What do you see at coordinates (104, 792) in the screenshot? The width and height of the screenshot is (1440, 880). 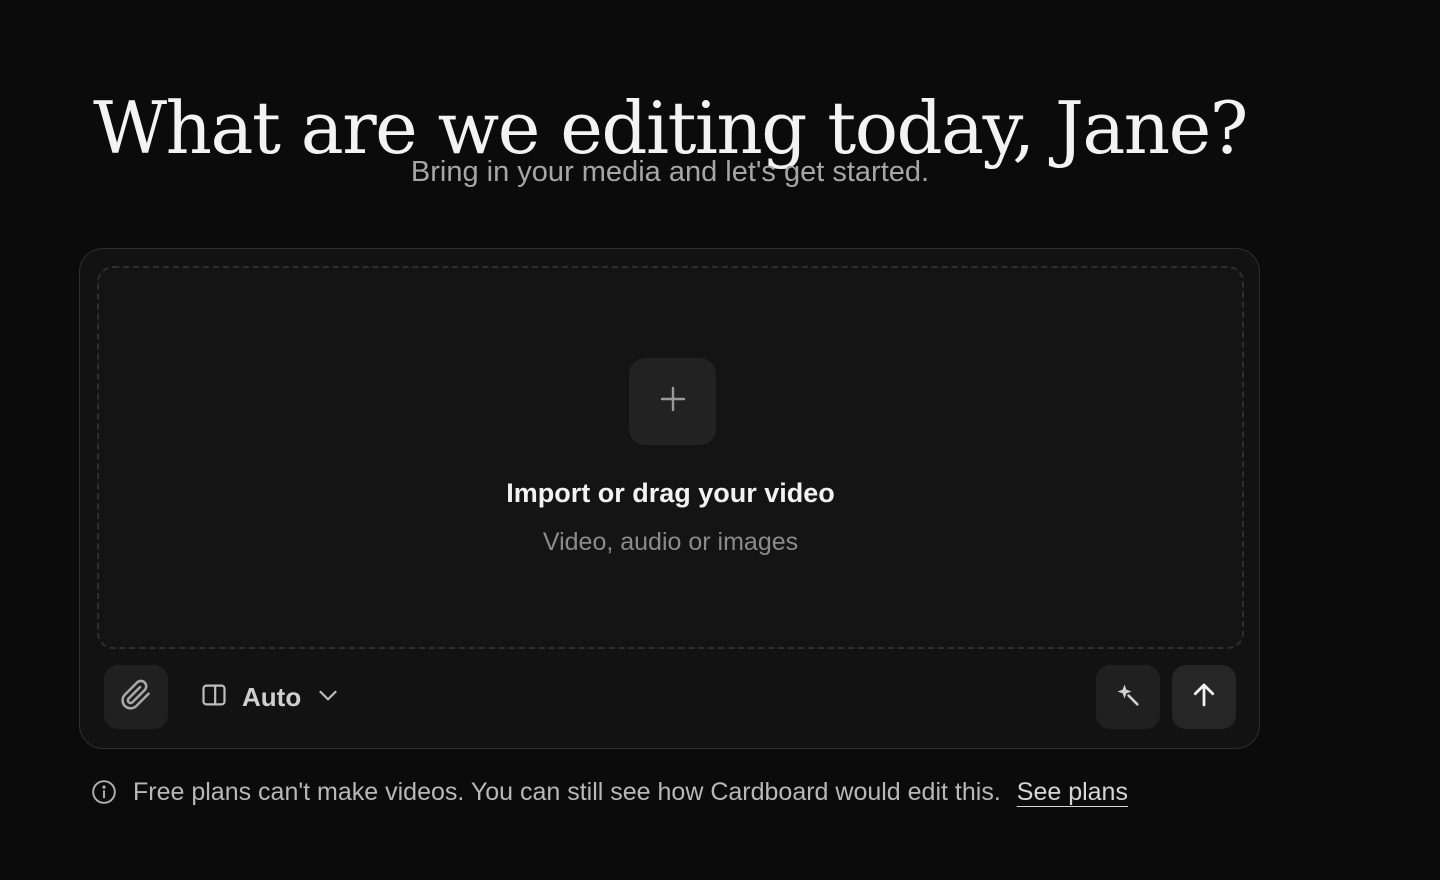 I see `info-icon` at bounding box center [104, 792].